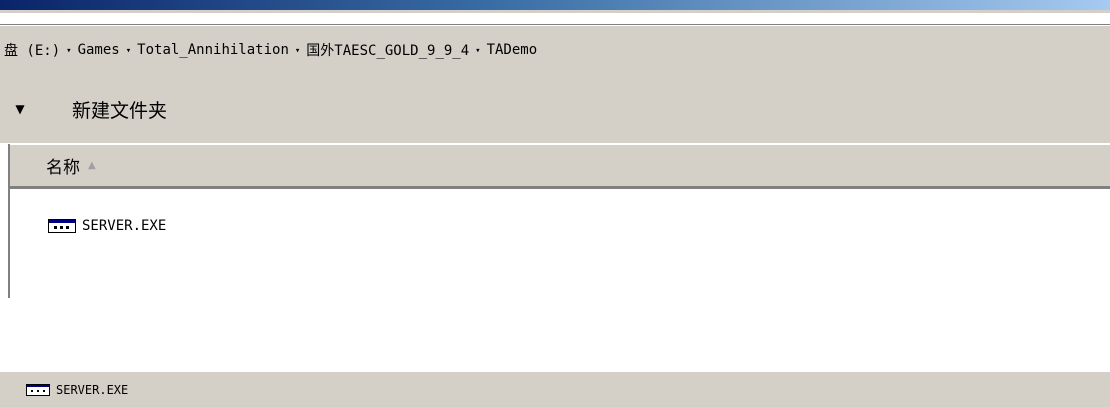 The width and height of the screenshot is (1110, 407). Describe the element at coordinates (555, 5) in the screenshot. I see `window-title-bar` at that location.